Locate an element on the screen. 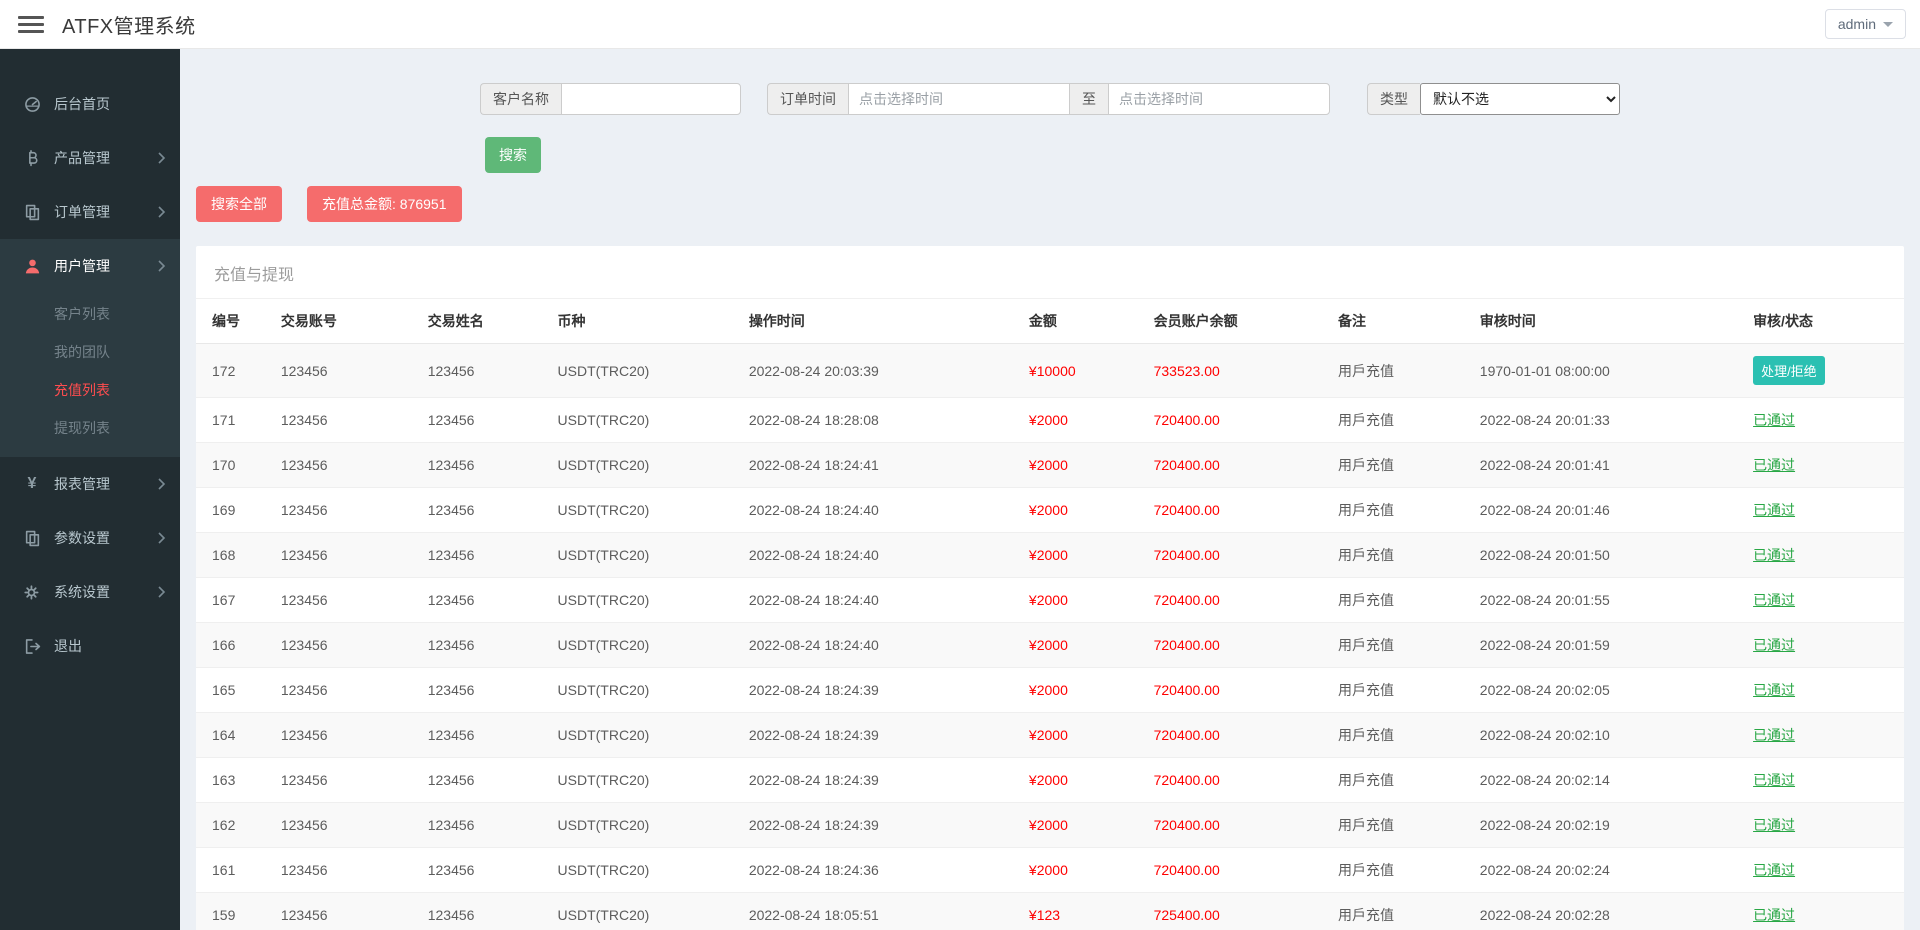 The height and width of the screenshot is (930, 1920). sidebar-item-products: 产品管理 is located at coordinates (90, 158).